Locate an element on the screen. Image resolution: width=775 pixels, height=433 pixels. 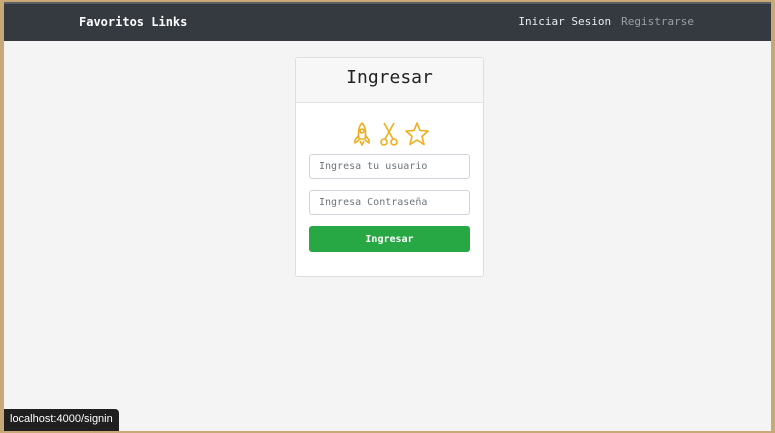
nav-link-signin: Iniciar Sesion is located at coordinates (564, 21).